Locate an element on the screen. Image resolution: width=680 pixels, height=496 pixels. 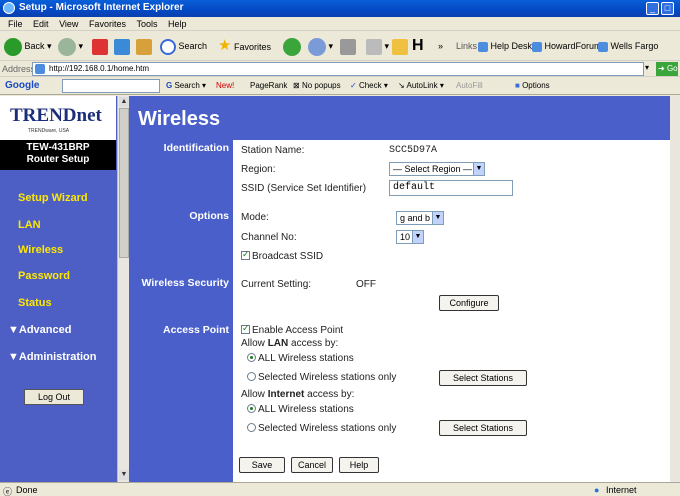
spell-check-button: ✓ Check ▾ is located at coordinates (369, 85).